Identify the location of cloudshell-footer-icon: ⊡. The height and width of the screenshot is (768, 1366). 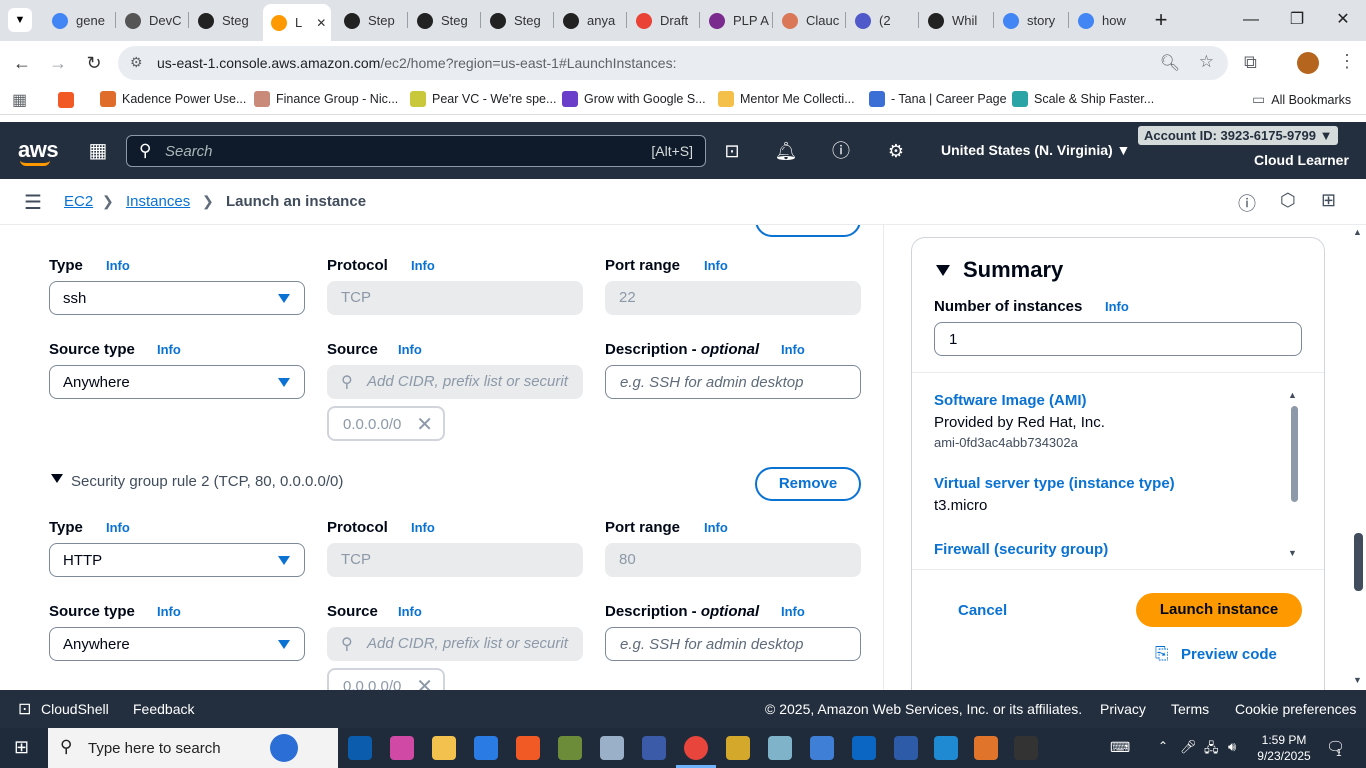
(24, 709).